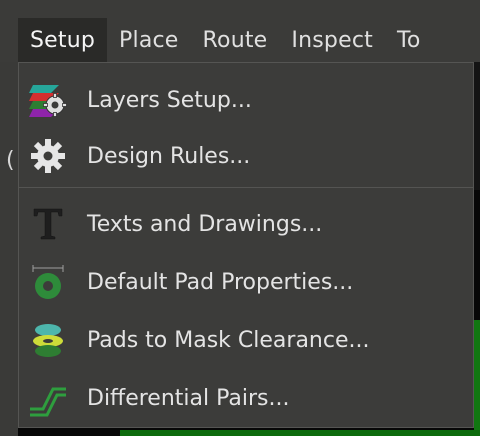 This screenshot has width=480, height=436. Describe the element at coordinates (48, 282) in the screenshot. I see `pad-icon` at that location.